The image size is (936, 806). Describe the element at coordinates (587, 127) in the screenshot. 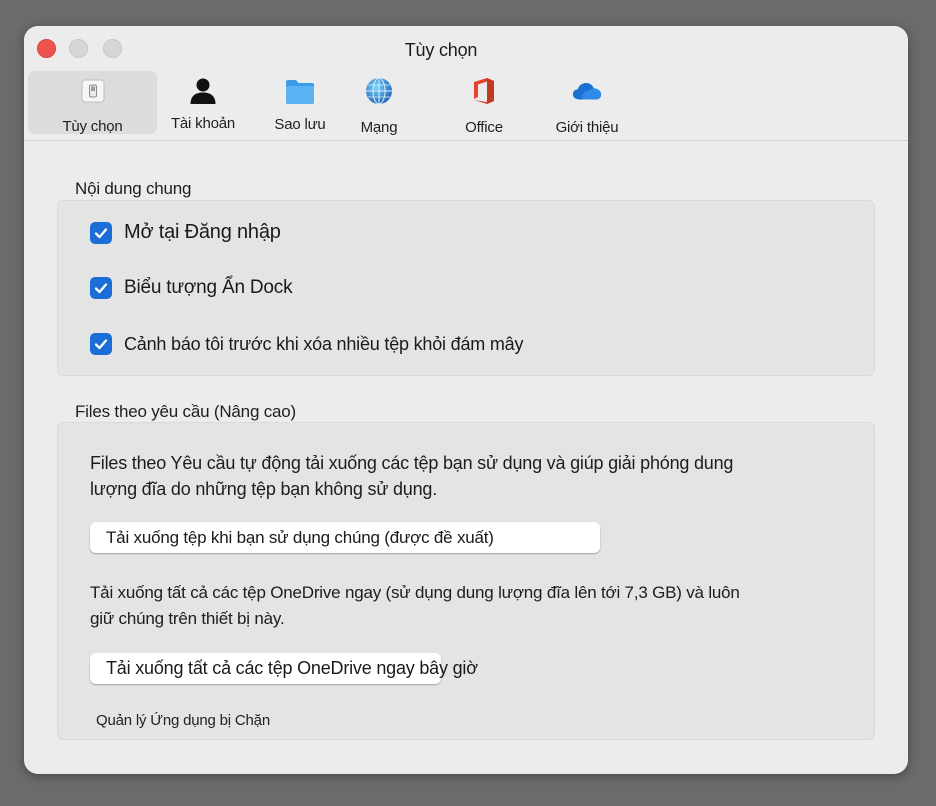

I see `tab-about-label: Giới thiệu` at that location.